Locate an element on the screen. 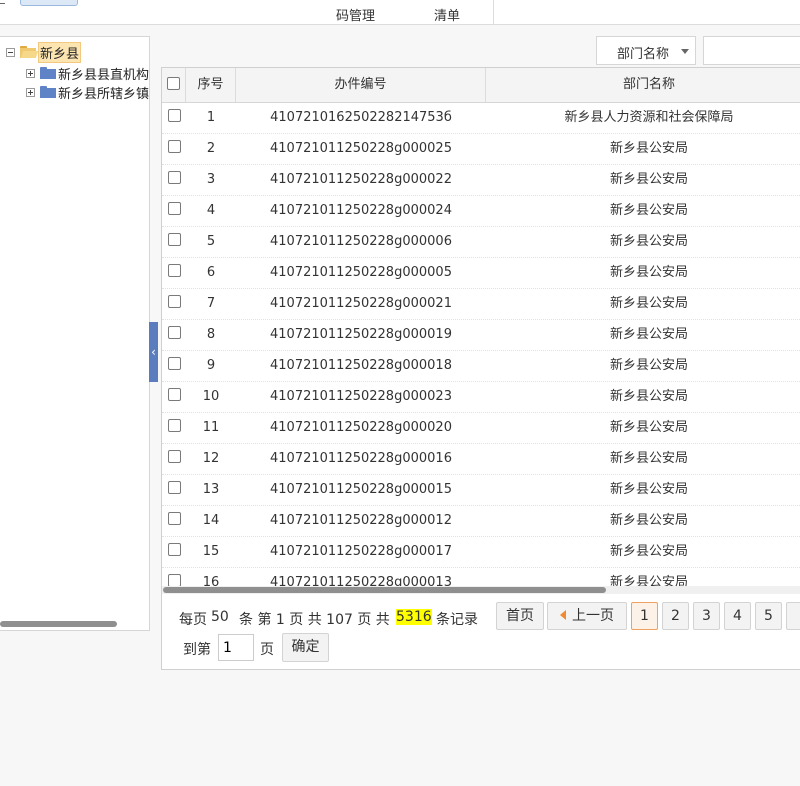 The width and height of the screenshot is (800, 786). tab-list: 清单 is located at coordinates (447, 14).